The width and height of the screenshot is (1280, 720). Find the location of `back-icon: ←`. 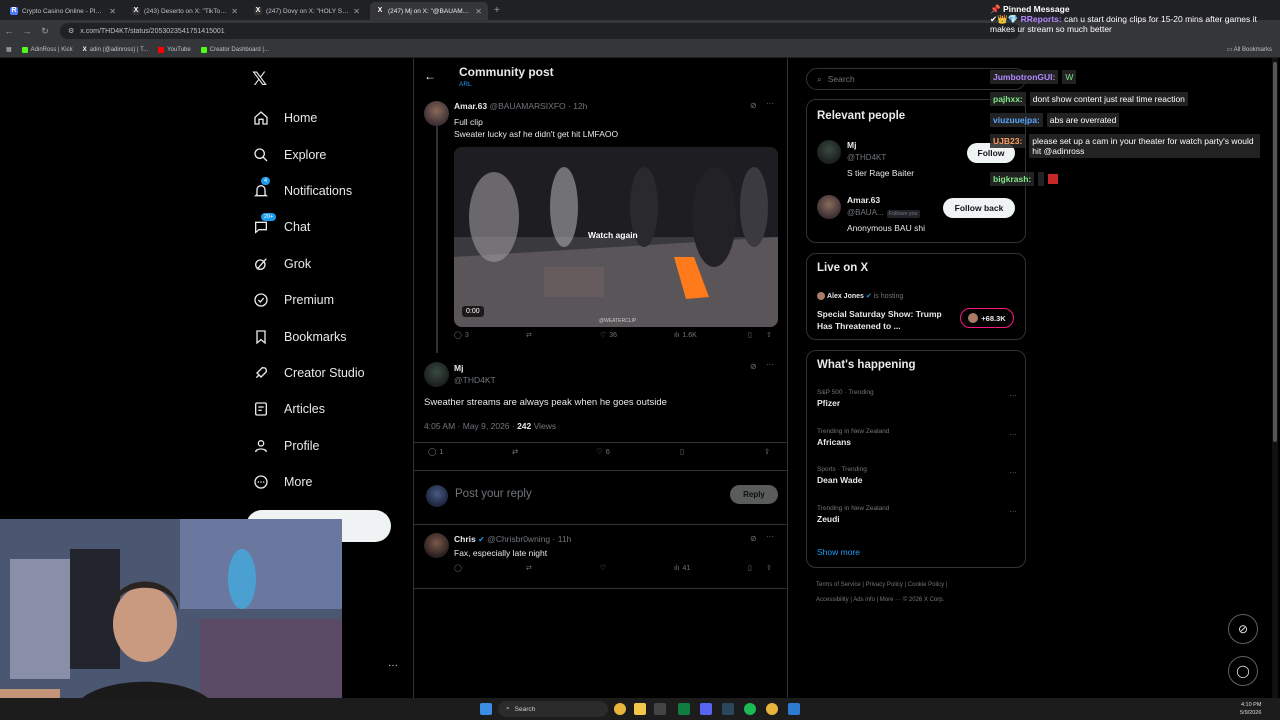

back-icon: ← is located at coordinates (9, 31).